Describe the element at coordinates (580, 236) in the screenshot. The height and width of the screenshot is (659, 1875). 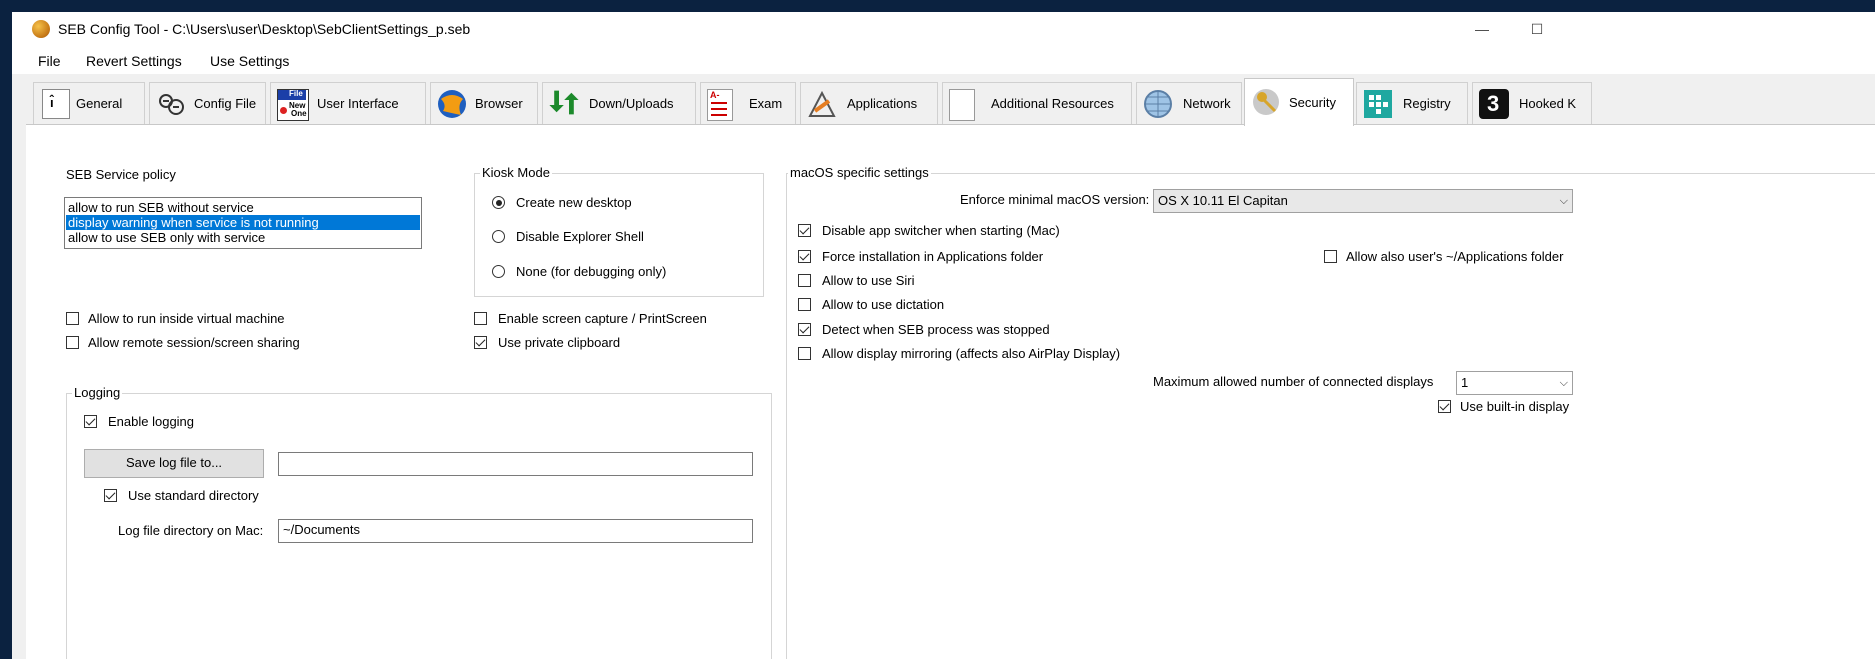
I see `kiosk-disable-explorer-label: Disable Explorer Shell` at that location.